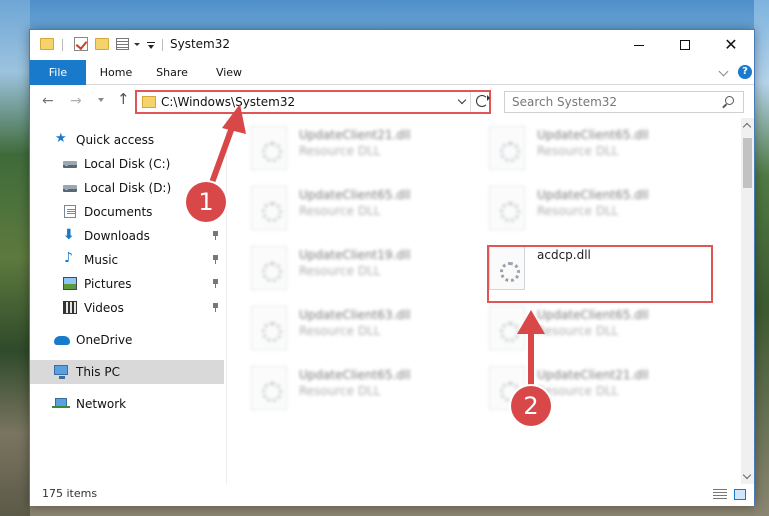 The width and height of the screenshot is (769, 516). I want to click on desktop-background-right, so click(761, 258).